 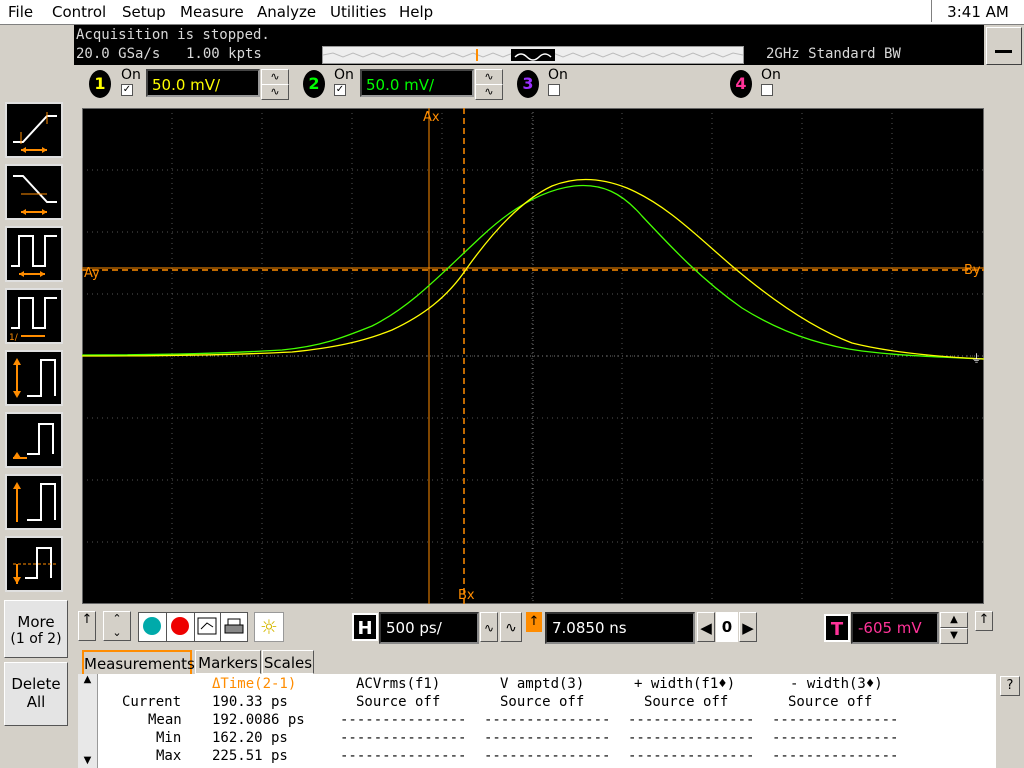 I want to click on tab-markers: Markers, so click(x=228, y=662).